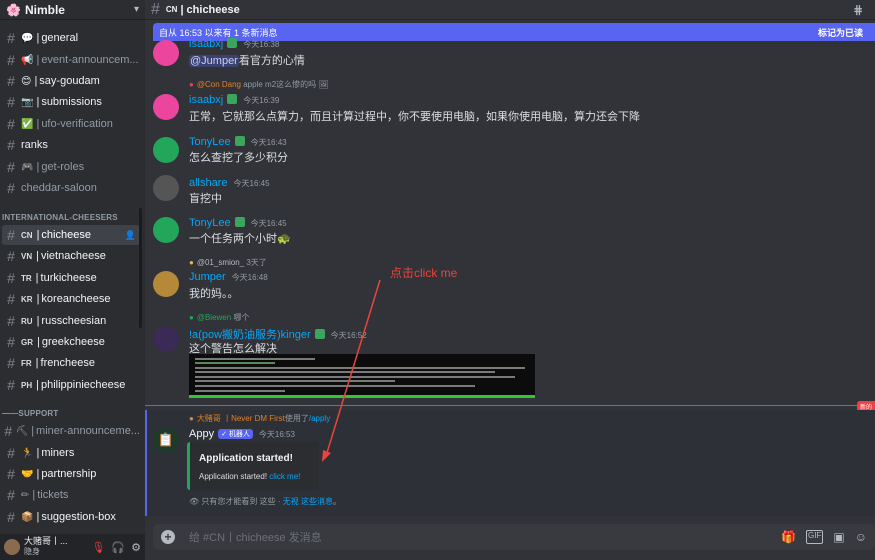  Describe the element at coordinates (27, 517) in the screenshot. I see `channel-emoji-icon: 📦` at that location.